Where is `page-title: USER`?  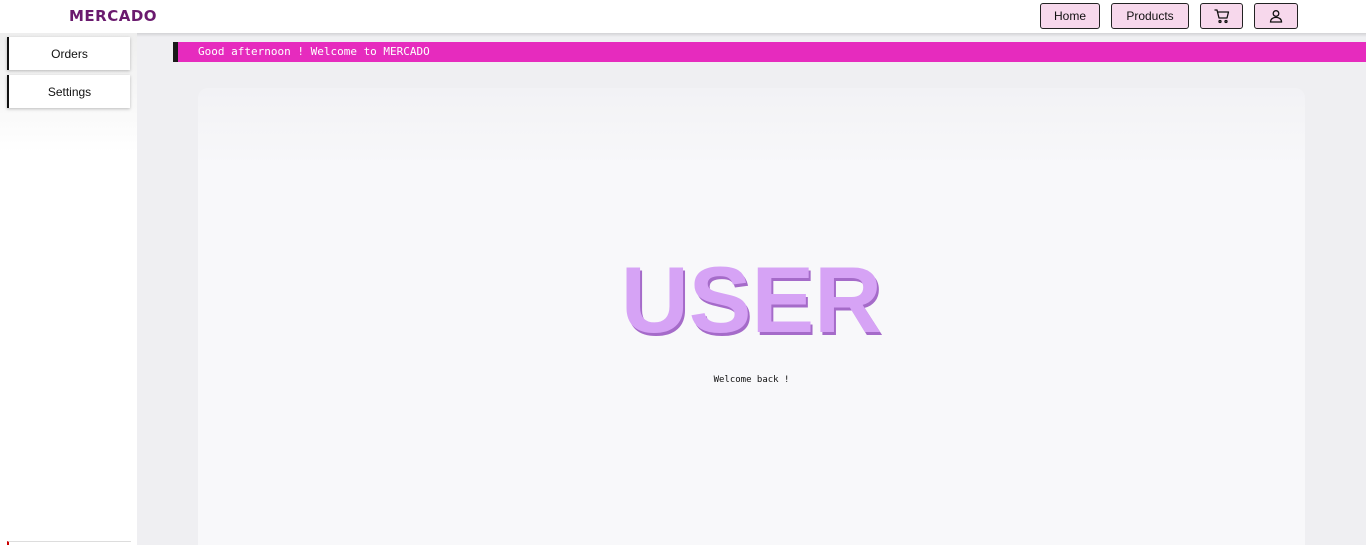
page-title: USER is located at coordinates (751, 299).